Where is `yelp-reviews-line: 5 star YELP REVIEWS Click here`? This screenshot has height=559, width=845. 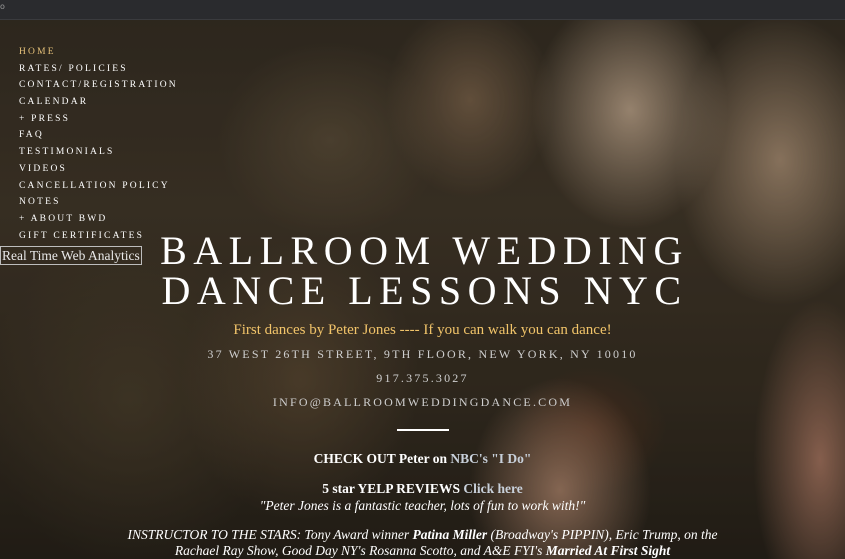 yelp-reviews-line: 5 star YELP REVIEWS Click here is located at coordinates (422, 489).